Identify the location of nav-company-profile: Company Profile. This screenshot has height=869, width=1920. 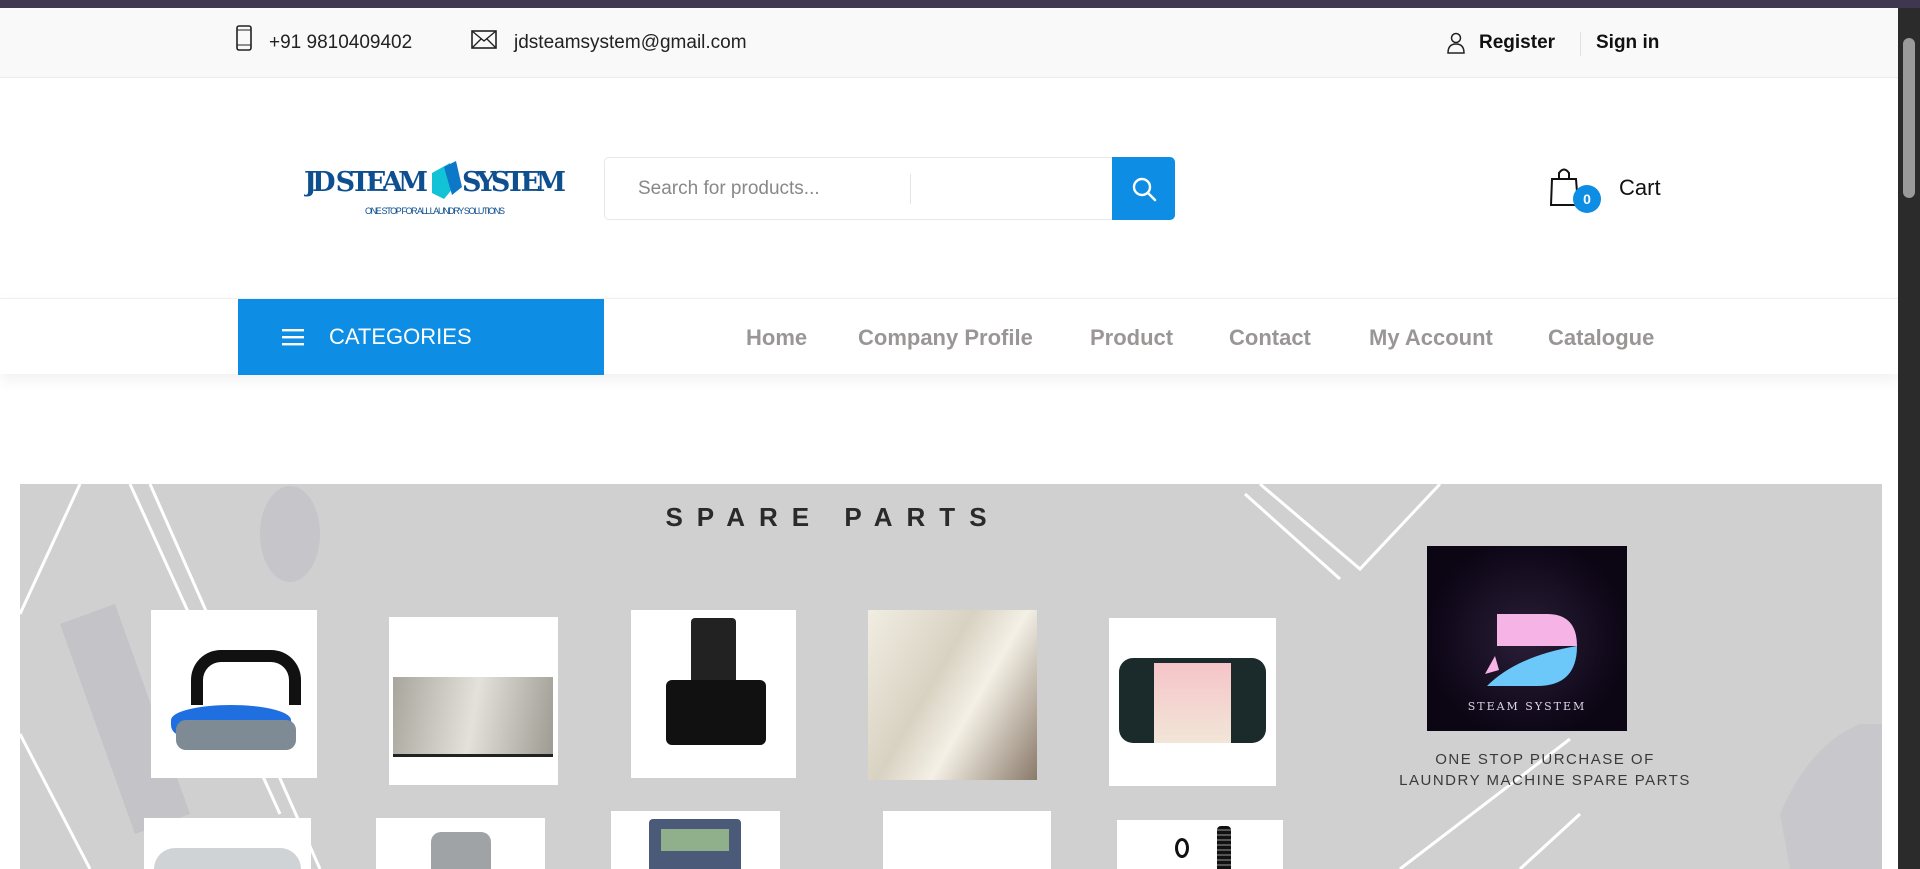
(945, 338).